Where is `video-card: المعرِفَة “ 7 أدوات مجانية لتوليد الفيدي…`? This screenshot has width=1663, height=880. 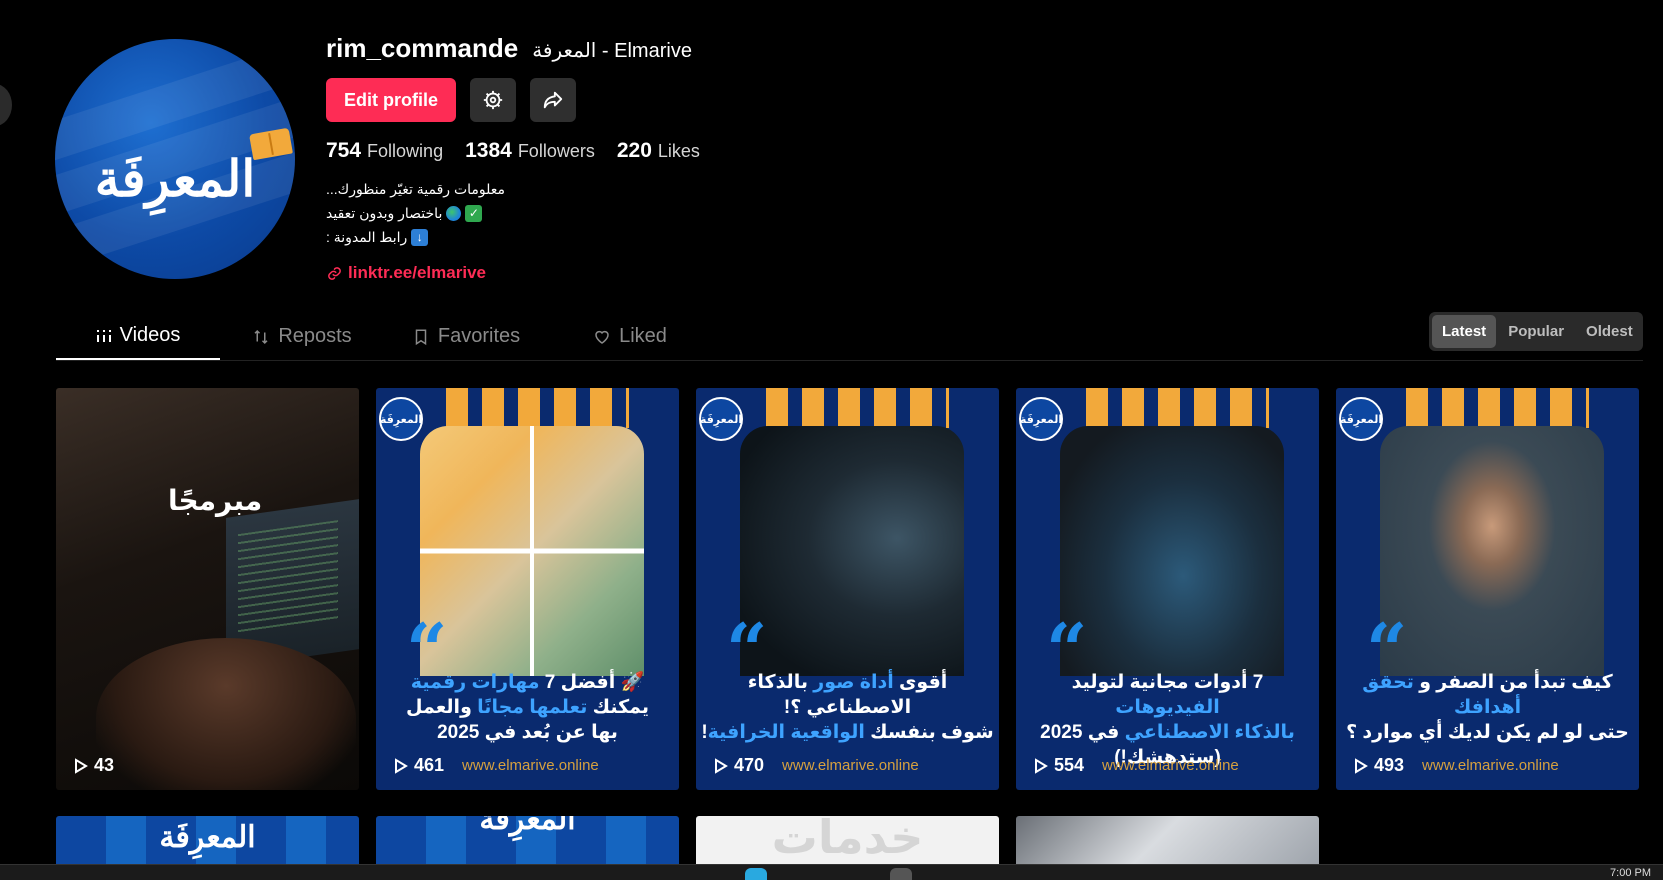
video-card: المعرِفَة “ 7 أدوات مجانية لتوليد الفيدي… is located at coordinates (1167, 589).